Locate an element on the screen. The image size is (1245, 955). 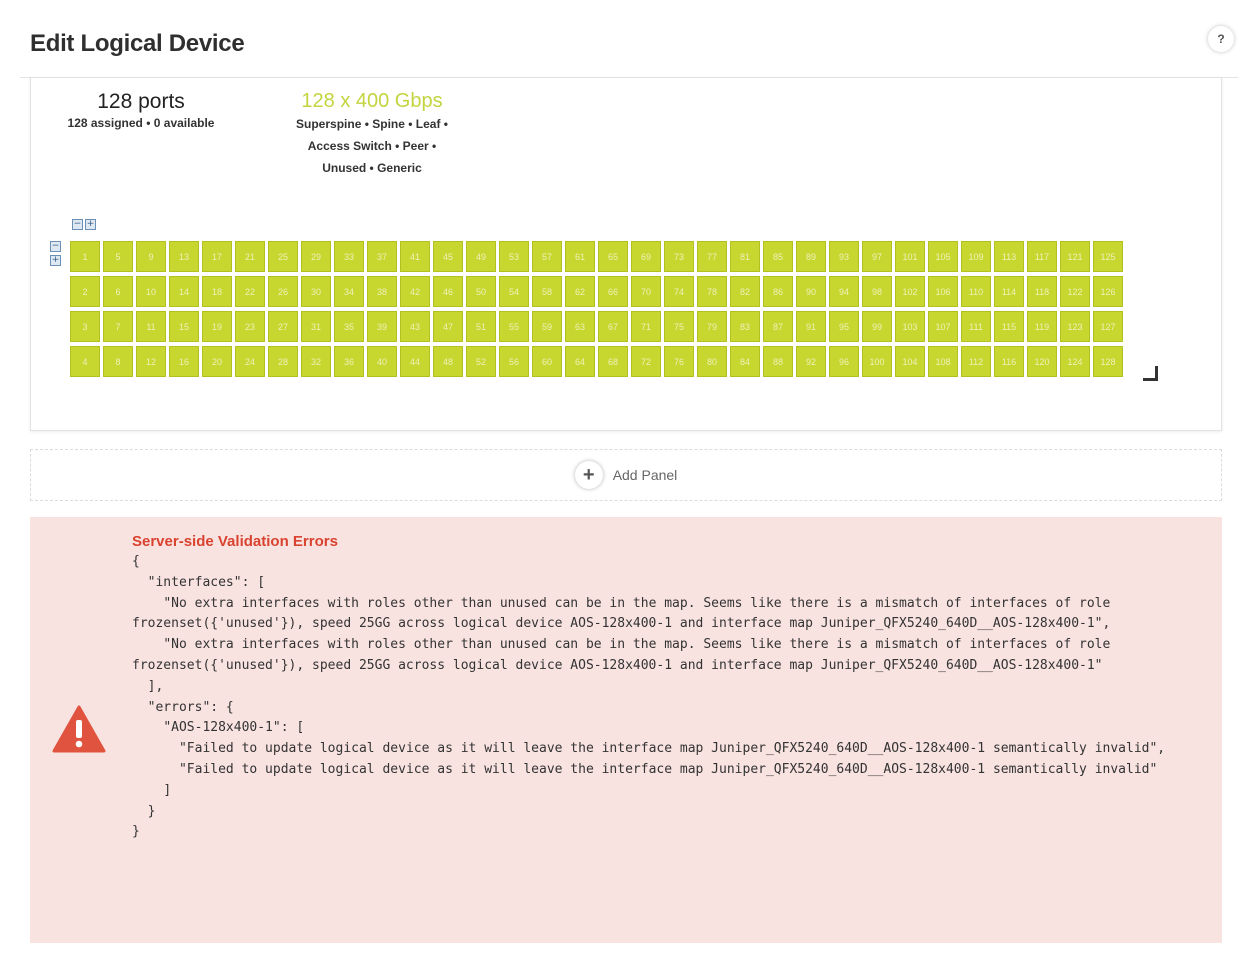
port-cell: 128 is located at coordinates (1108, 361).